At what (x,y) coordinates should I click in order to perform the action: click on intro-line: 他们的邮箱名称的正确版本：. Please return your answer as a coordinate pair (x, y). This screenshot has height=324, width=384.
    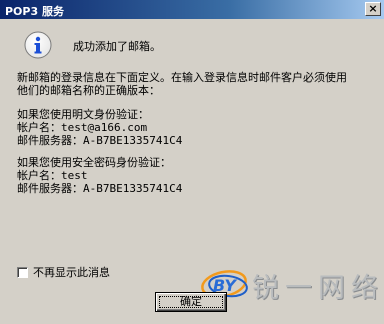
    Looking at the image, I should click on (88, 90).